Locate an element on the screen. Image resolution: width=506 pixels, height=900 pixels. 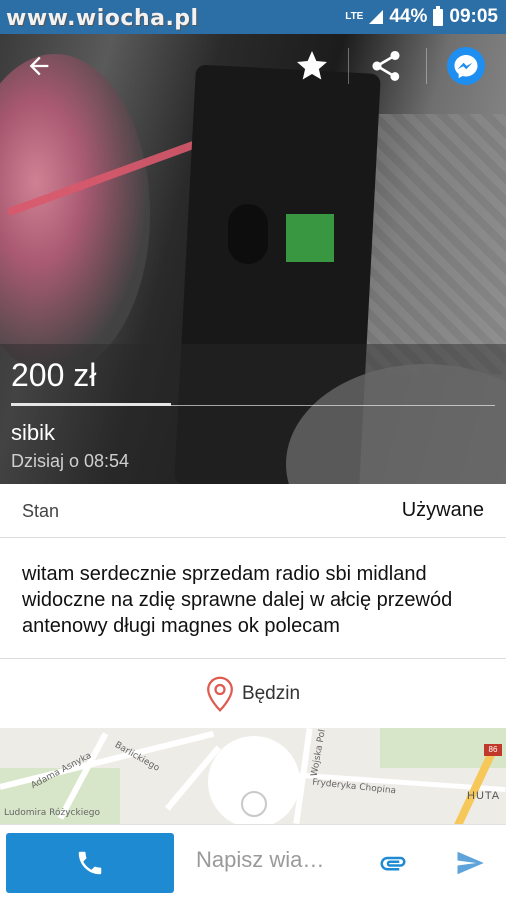
call-button is located at coordinates (90, 863).